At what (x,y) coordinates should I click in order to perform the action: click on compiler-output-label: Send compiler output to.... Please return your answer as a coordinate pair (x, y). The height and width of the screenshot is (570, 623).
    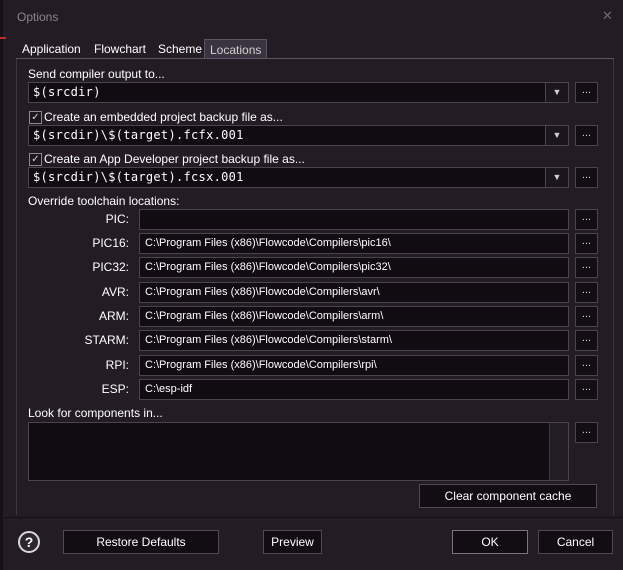
    Looking at the image, I should click on (96, 74).